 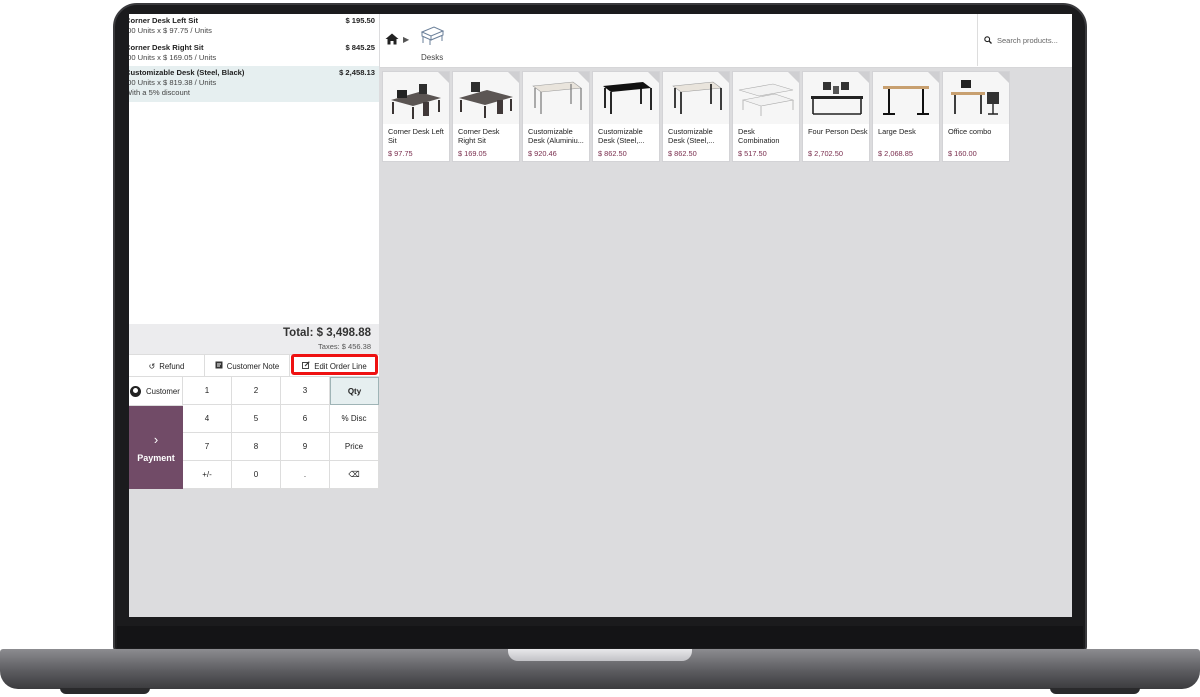 What do you see at coordinates (306, 366) in the screenshot?
I see `edit-icon` at bounding box center [306, 366].